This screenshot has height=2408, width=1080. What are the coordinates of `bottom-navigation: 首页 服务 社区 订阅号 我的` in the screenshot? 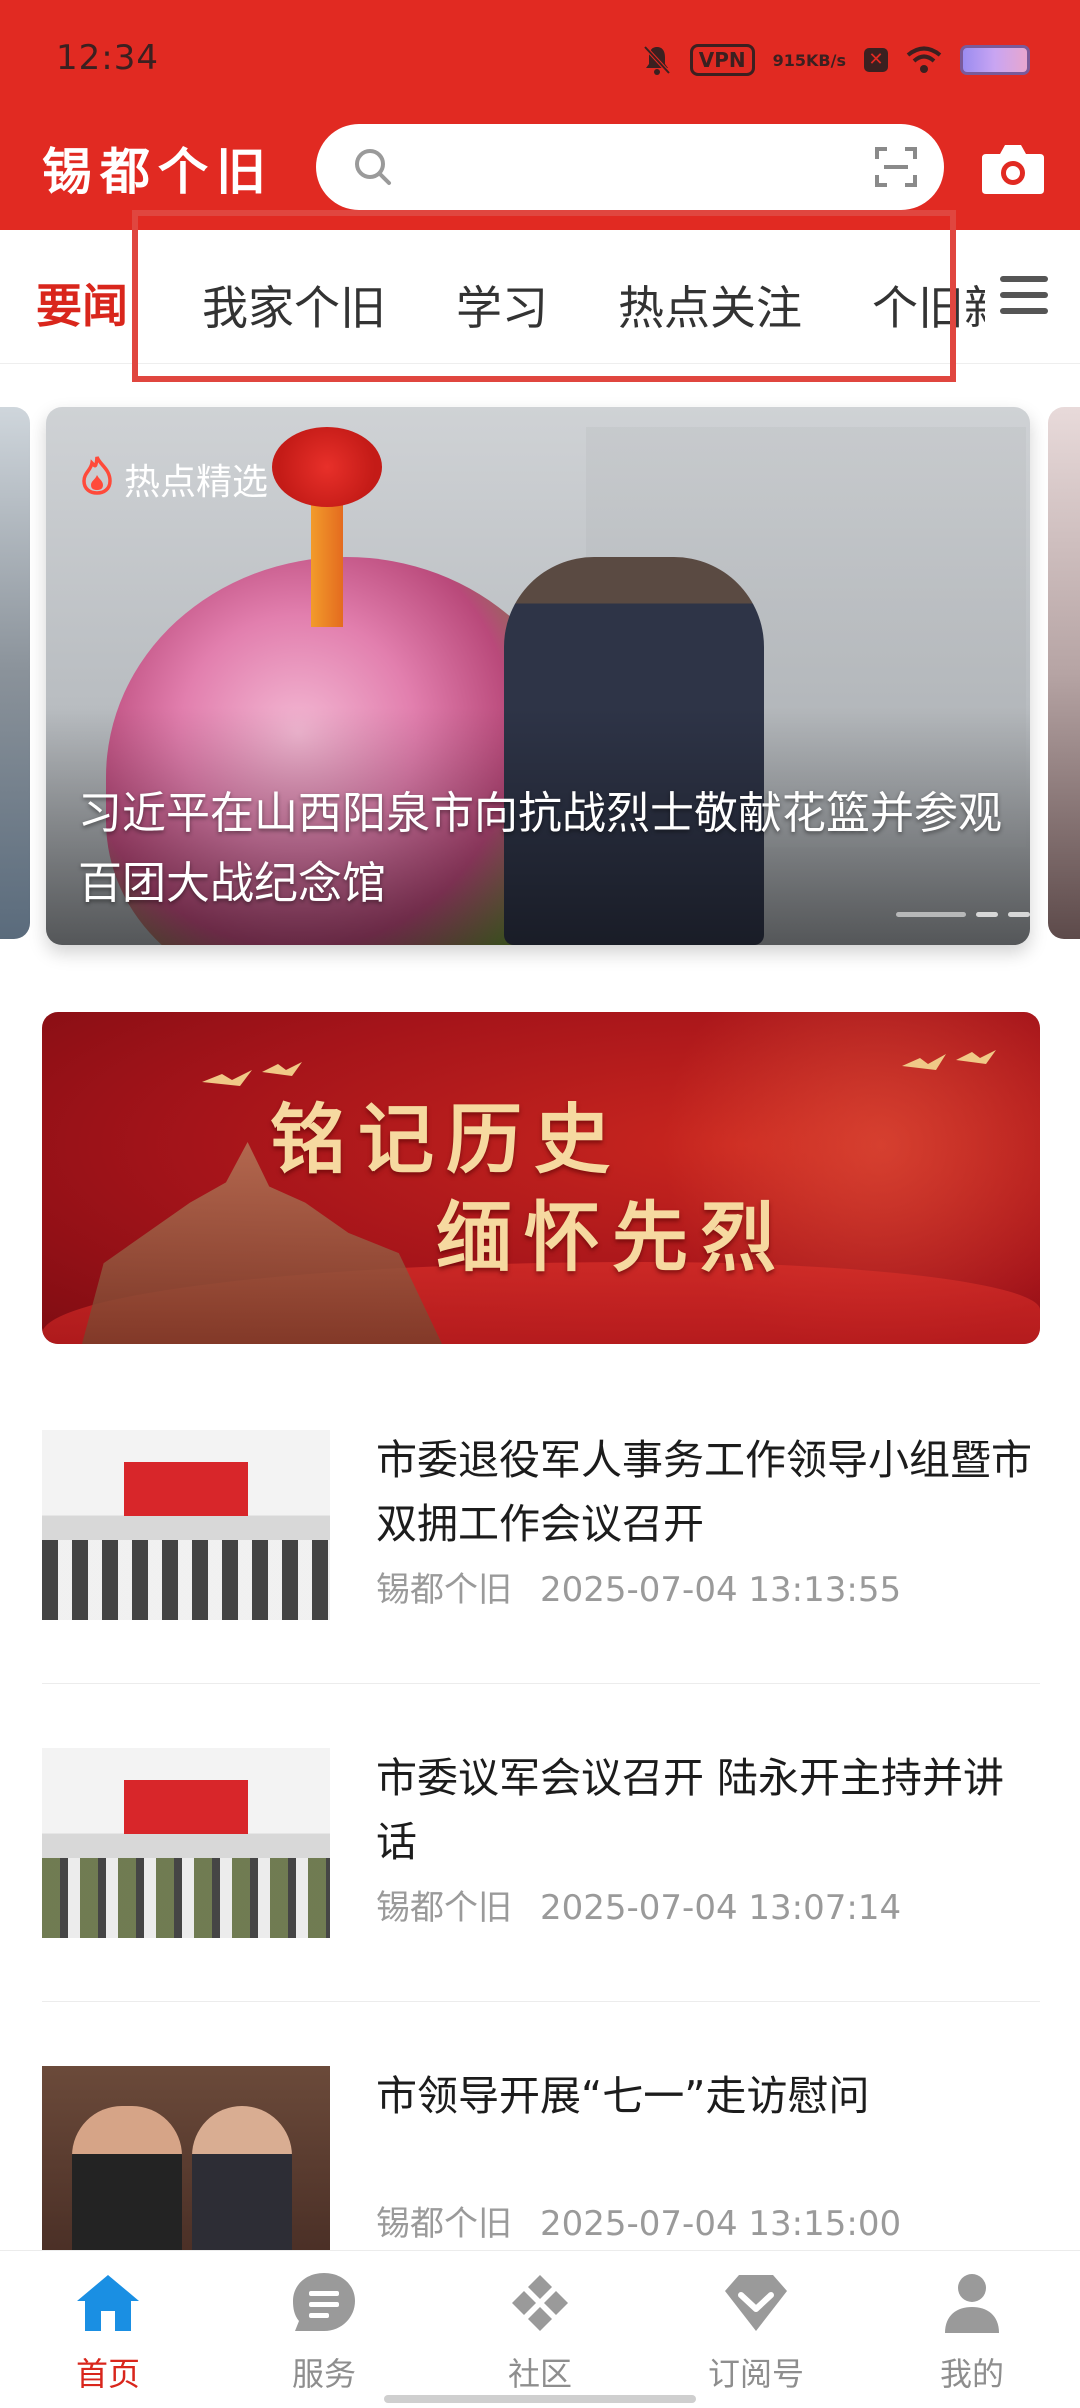 It's located at (540, 2329).